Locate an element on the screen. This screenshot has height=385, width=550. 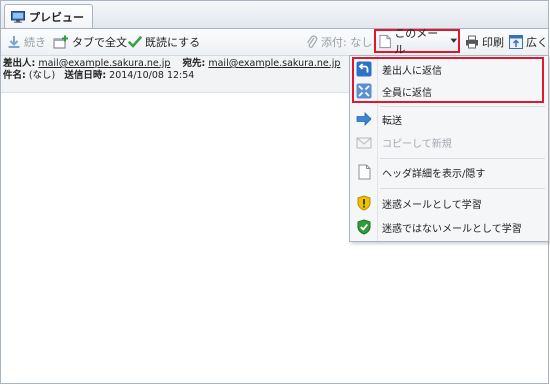
date-label: 送信日時: is located at coordinates (85, 75).